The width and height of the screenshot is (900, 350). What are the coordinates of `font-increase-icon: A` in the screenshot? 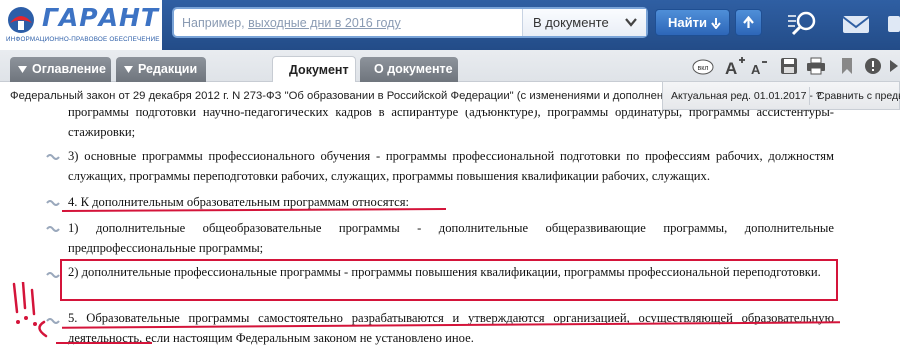 It's located at (735, 66).